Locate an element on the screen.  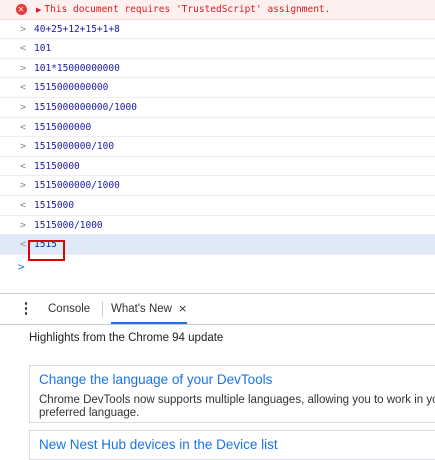
highlight-box is located at coordinates (46, 250).